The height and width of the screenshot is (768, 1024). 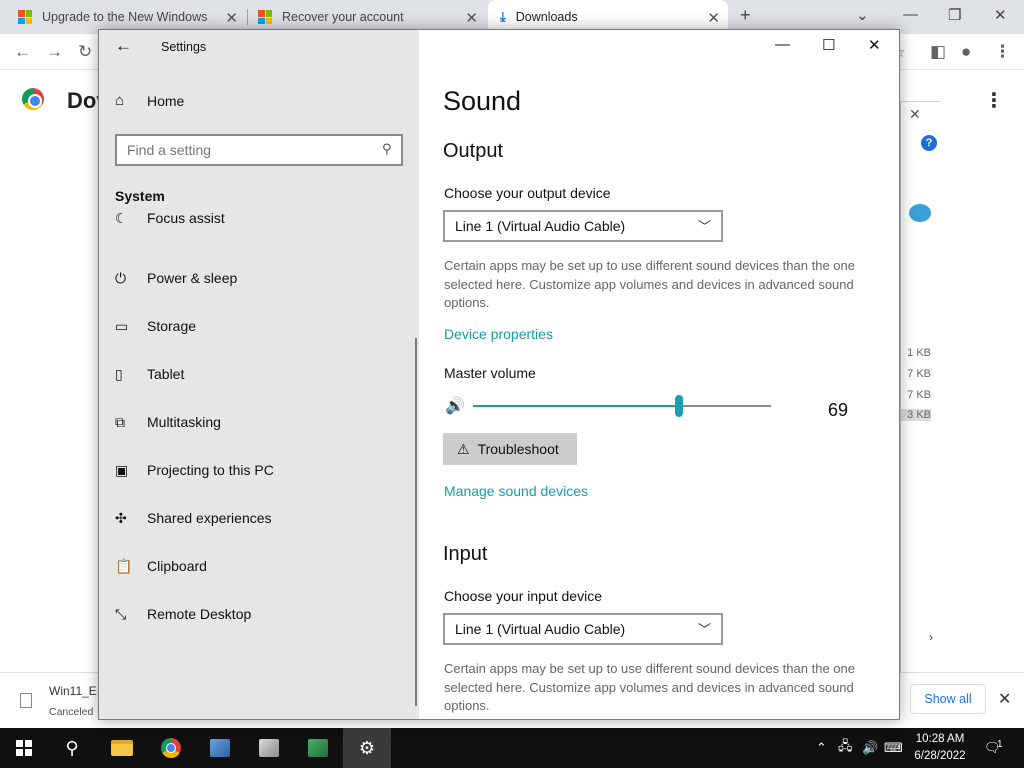 What do you see at coordinates (210, 470) in the screenshot?
I see `nav-item-label: Projecting to this PC` at bounding box center [210, 470].